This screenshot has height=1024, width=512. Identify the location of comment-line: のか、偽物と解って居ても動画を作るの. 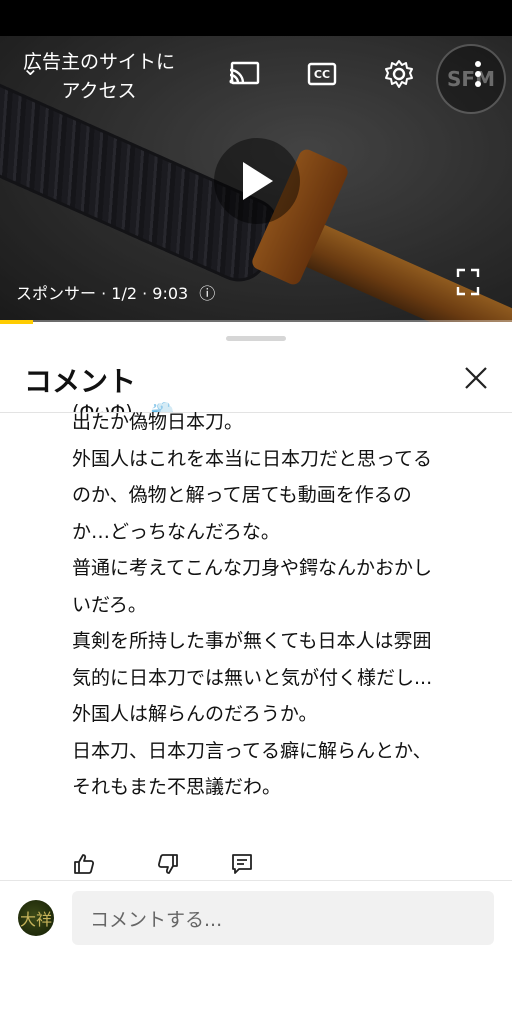
(242, 495).